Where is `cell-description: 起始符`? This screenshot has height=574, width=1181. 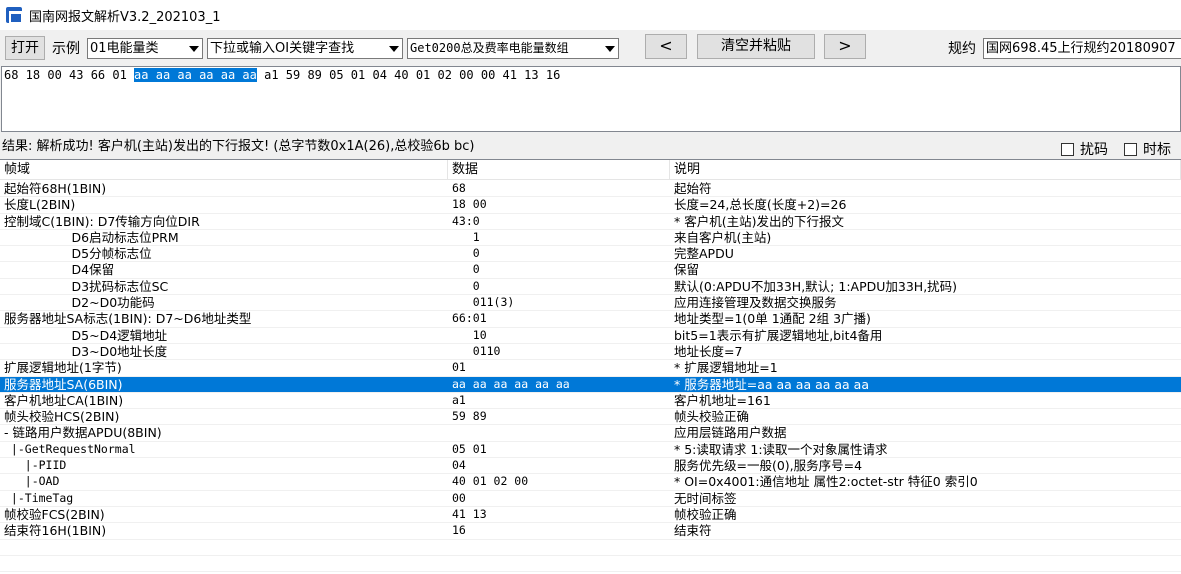
cell-description: 起始符 is located at coordinates (693, 188).